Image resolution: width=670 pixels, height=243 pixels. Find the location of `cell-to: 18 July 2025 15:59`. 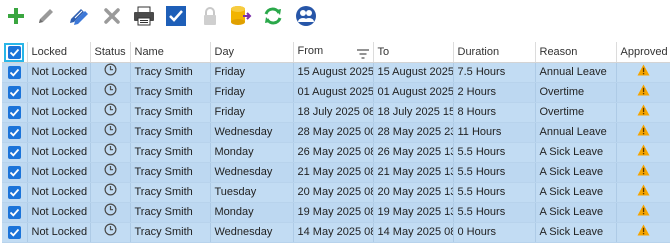

cell-to: 18 July 2025 15:59 is located at coordinates (413, 112).